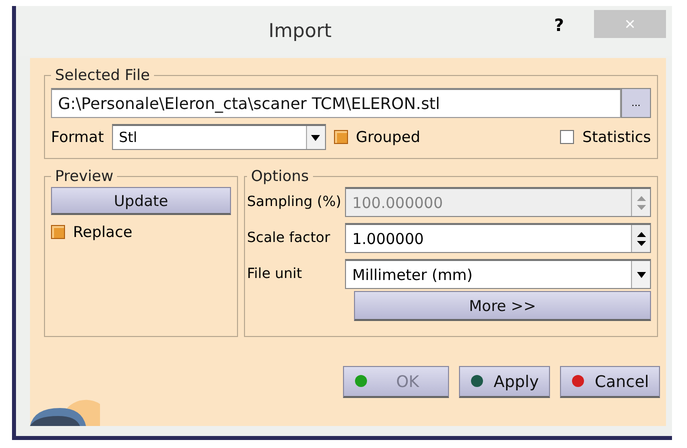 Image resolution: width=687 pixels, height=448 pixels. What do you see at coordinates (498, 274) in the screenshot?
I see `unit-dropdown: Millimeter (mm)` at bounding box center [498, 274].